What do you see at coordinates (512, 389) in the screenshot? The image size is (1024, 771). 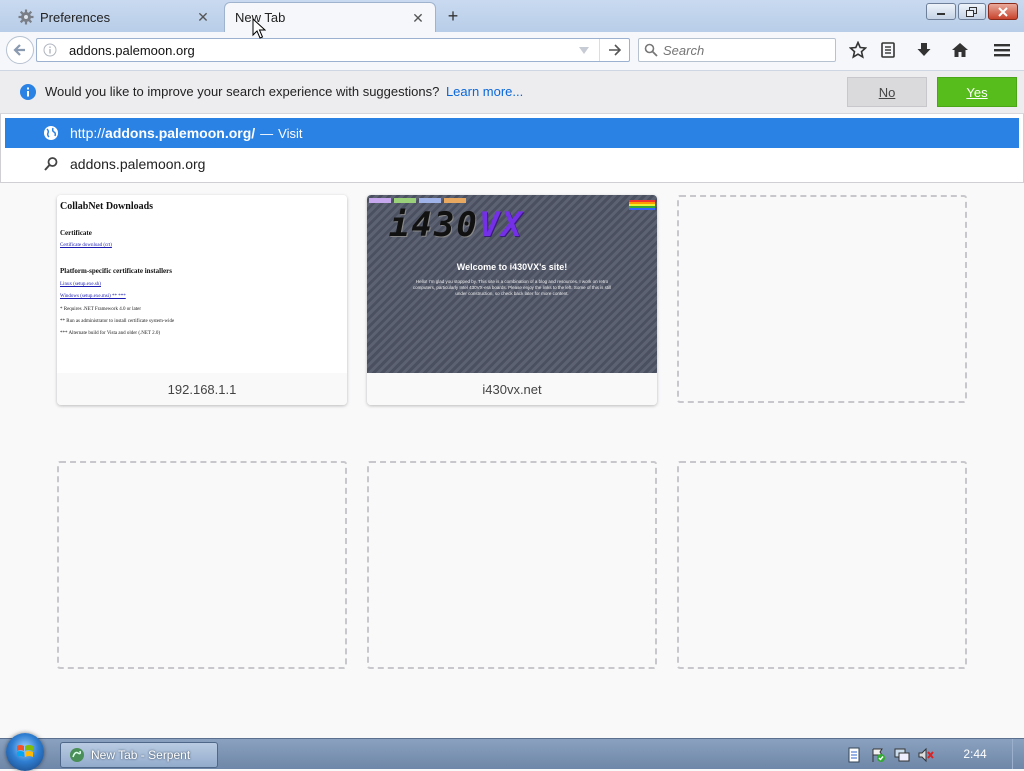 I see `tile-caption: i430vx.net` at bounding box center [512, 389].